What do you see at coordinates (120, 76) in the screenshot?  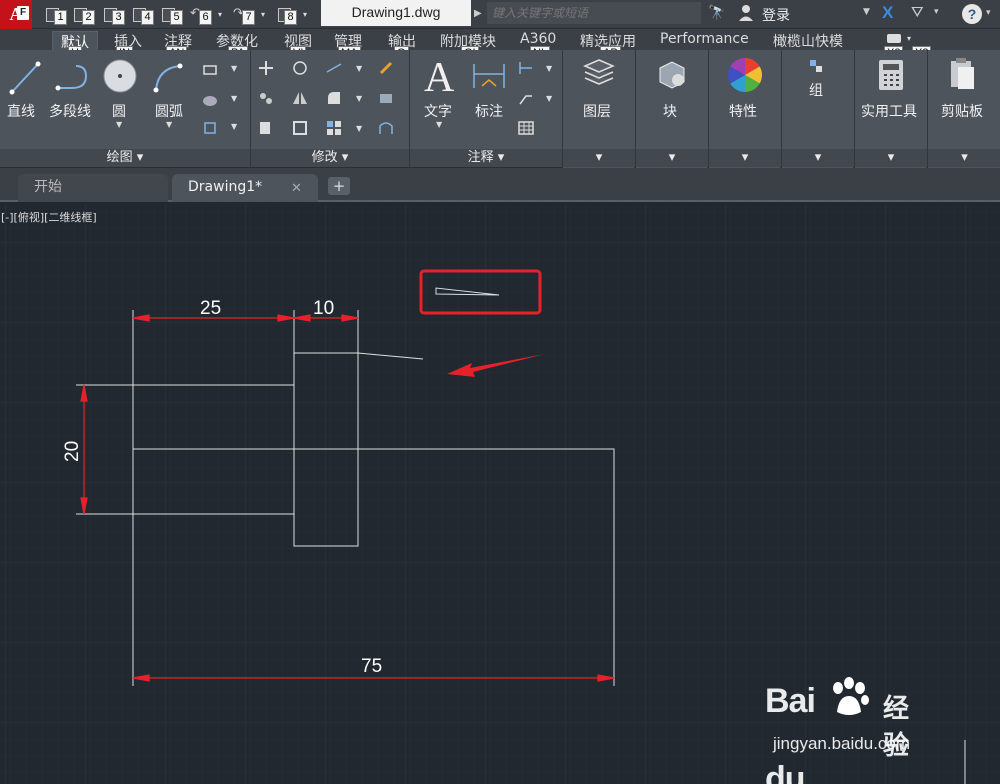 I see `circle-icon` at bounding box center [120, 76].